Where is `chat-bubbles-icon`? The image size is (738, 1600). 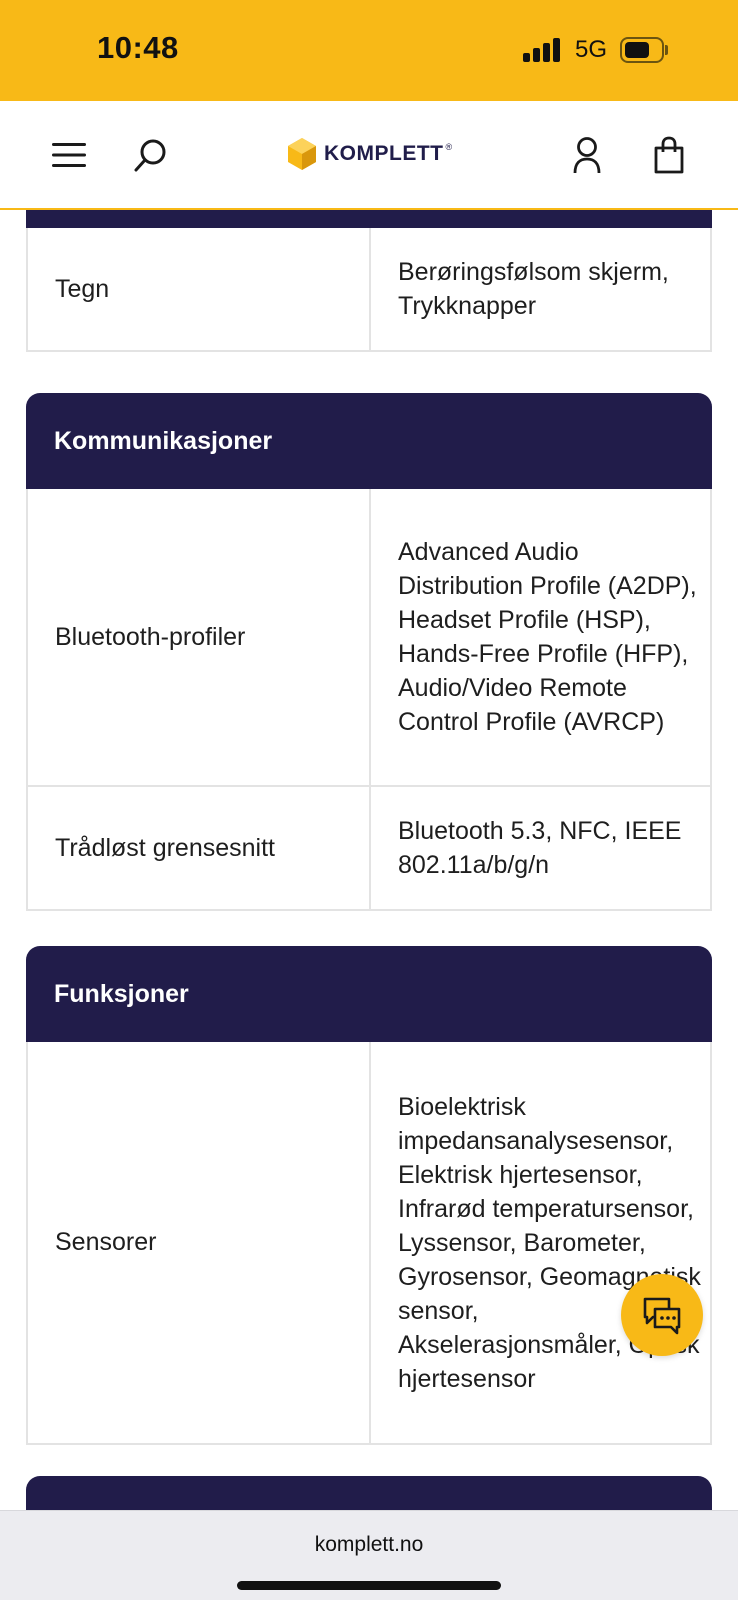
chat-bubbles-icon is located at coordinates (662, 1316).